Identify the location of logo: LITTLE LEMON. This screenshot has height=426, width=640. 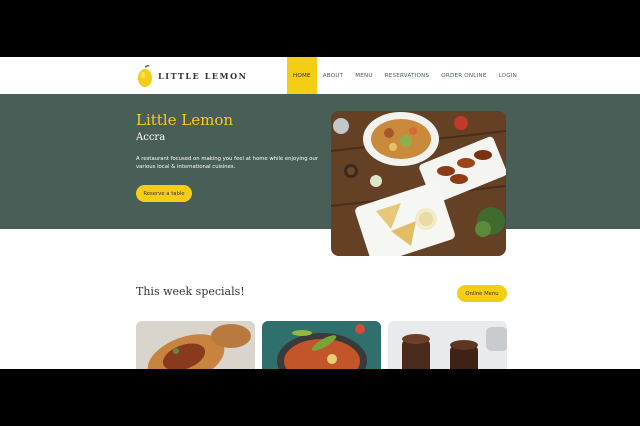
(192, 76).